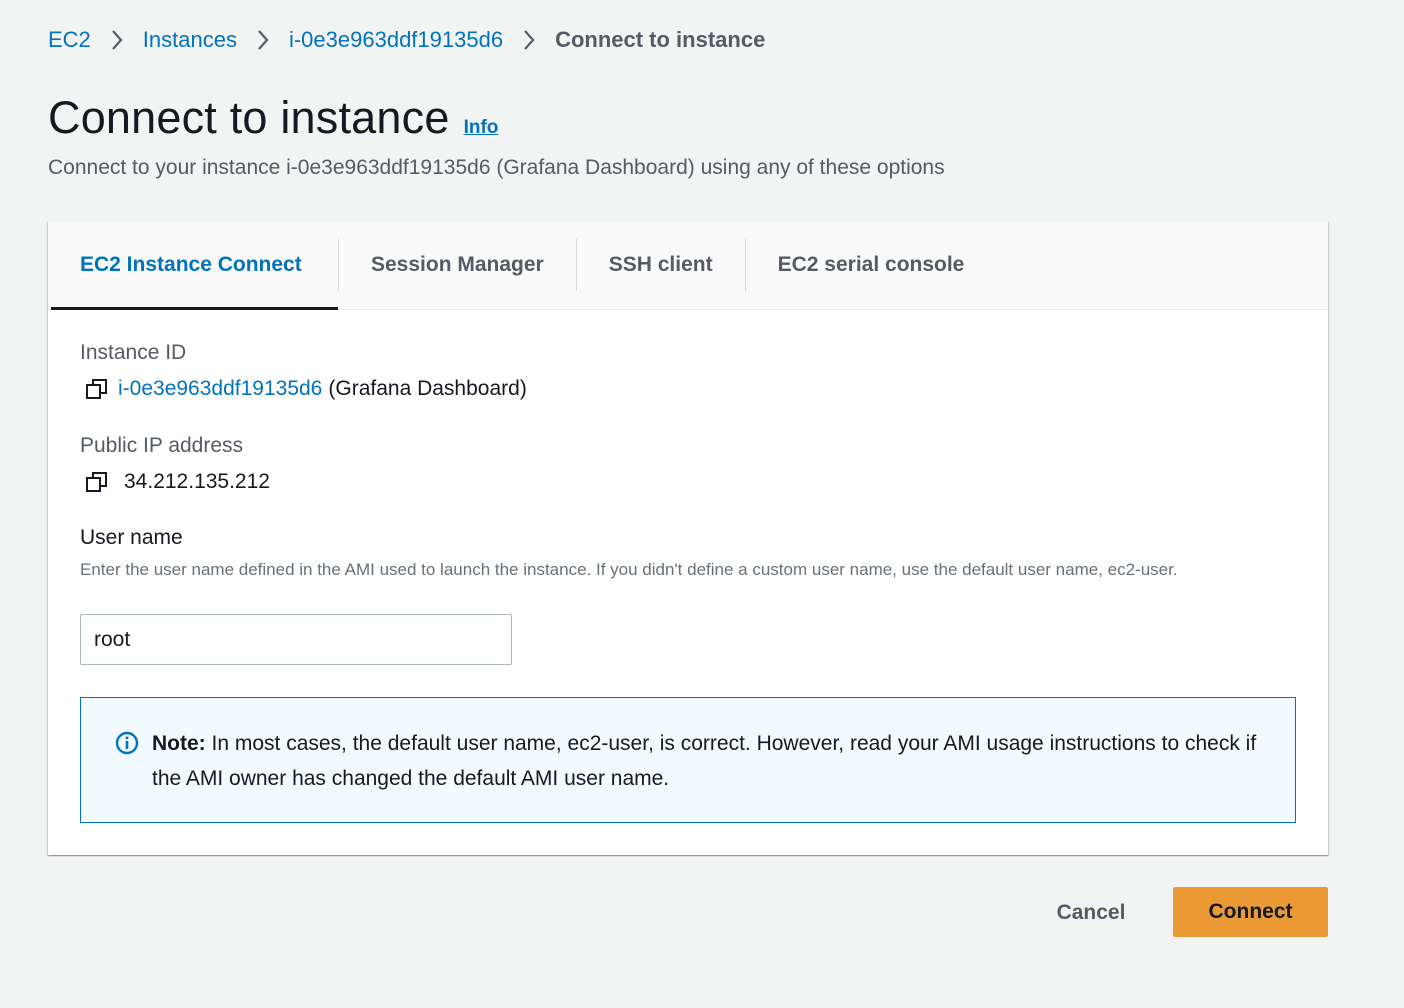 This screenshot has height=1008, width=1404. I want to click on instance-id-value: i-0e3e963ddf19135d6 (Grafana Dashboard), so click(305, 389).